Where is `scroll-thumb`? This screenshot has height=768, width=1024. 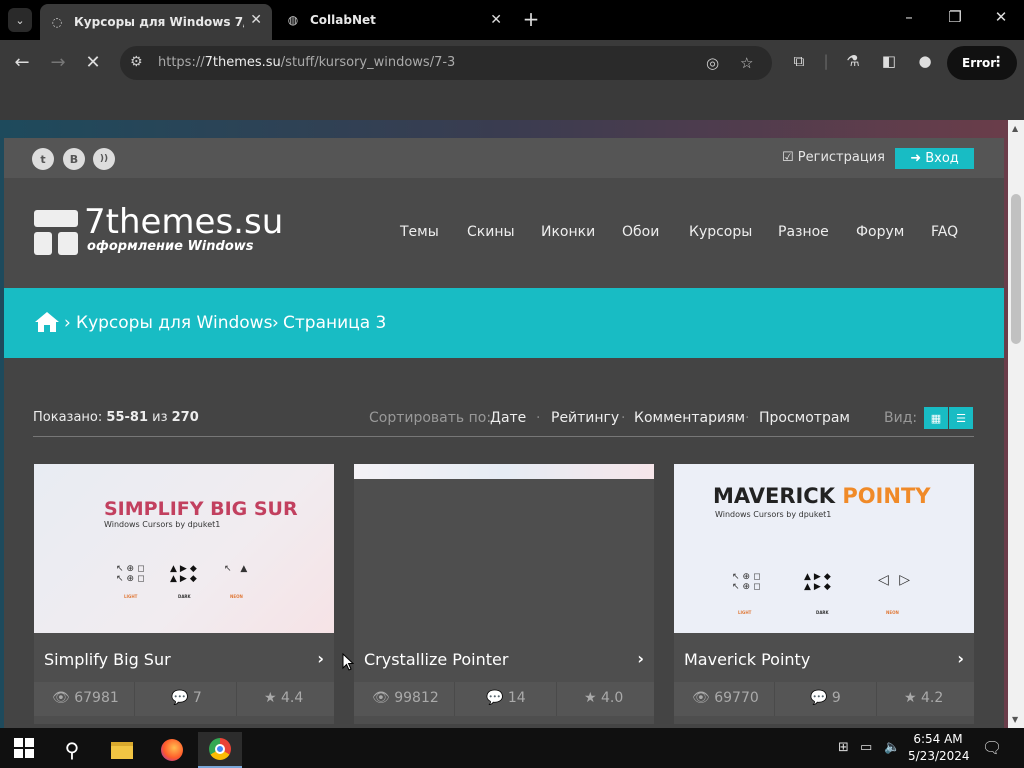 scroll-thumb is located at coordinates (1016, 269).